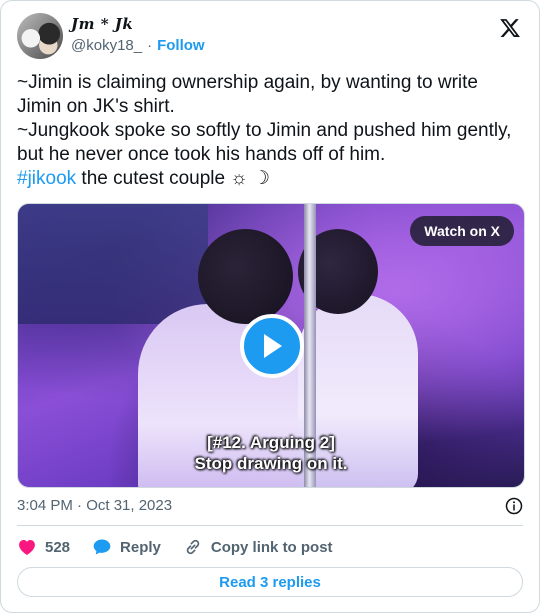 This screenshot has width=540, height=613. I want to click on like-button: 528, so click(43, 547).